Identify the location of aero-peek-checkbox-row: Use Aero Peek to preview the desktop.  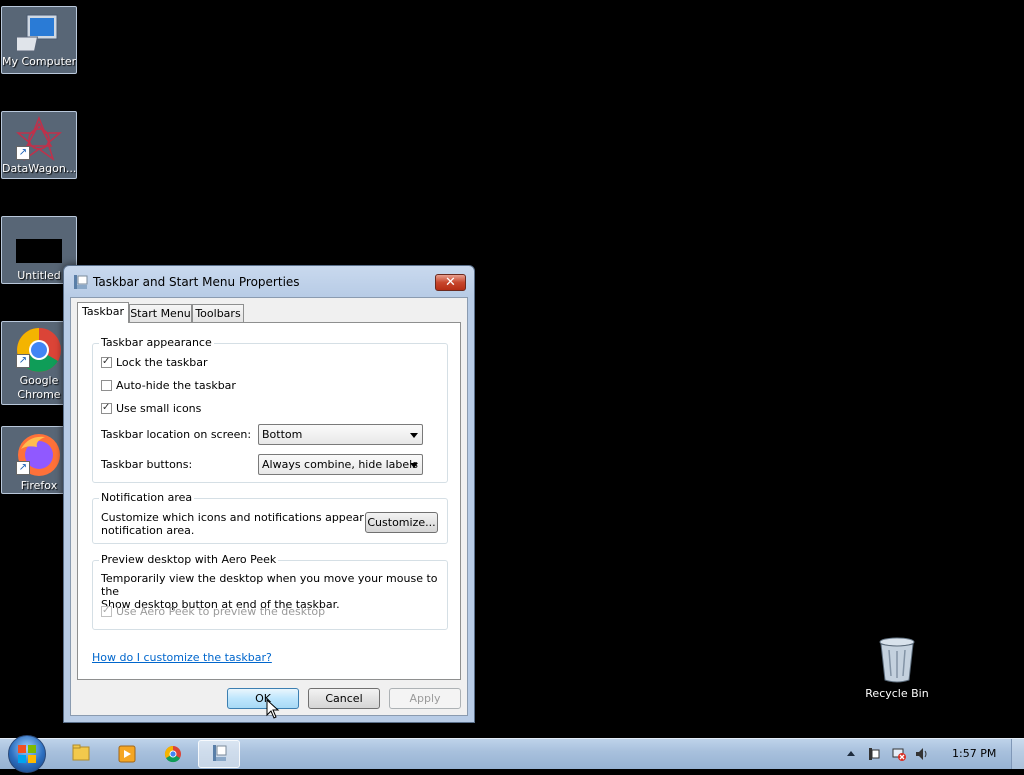
(213, 611).